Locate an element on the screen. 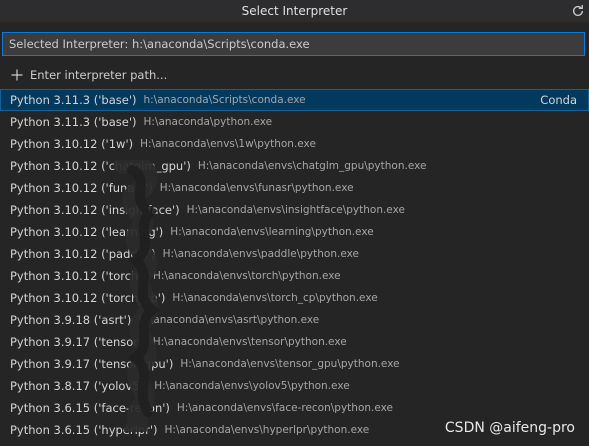 The height and width of the screenshot is (446, 589). interpreter-path: H:\anaconda\envs\asrt\python.exe is located at coordinates (229, 320).